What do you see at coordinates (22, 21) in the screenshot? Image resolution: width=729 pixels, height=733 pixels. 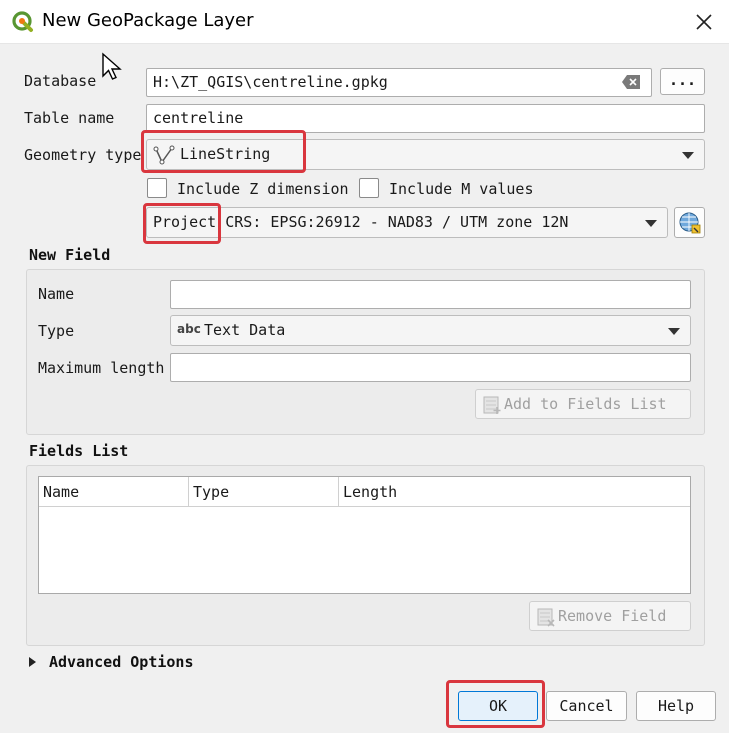 I see `qgis-logo-icon` at bounding box center [22, 21].